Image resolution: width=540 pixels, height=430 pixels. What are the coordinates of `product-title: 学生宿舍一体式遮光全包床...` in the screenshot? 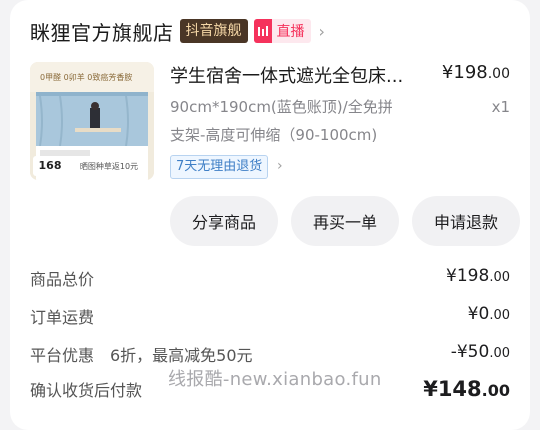 It's located at (304, 75).